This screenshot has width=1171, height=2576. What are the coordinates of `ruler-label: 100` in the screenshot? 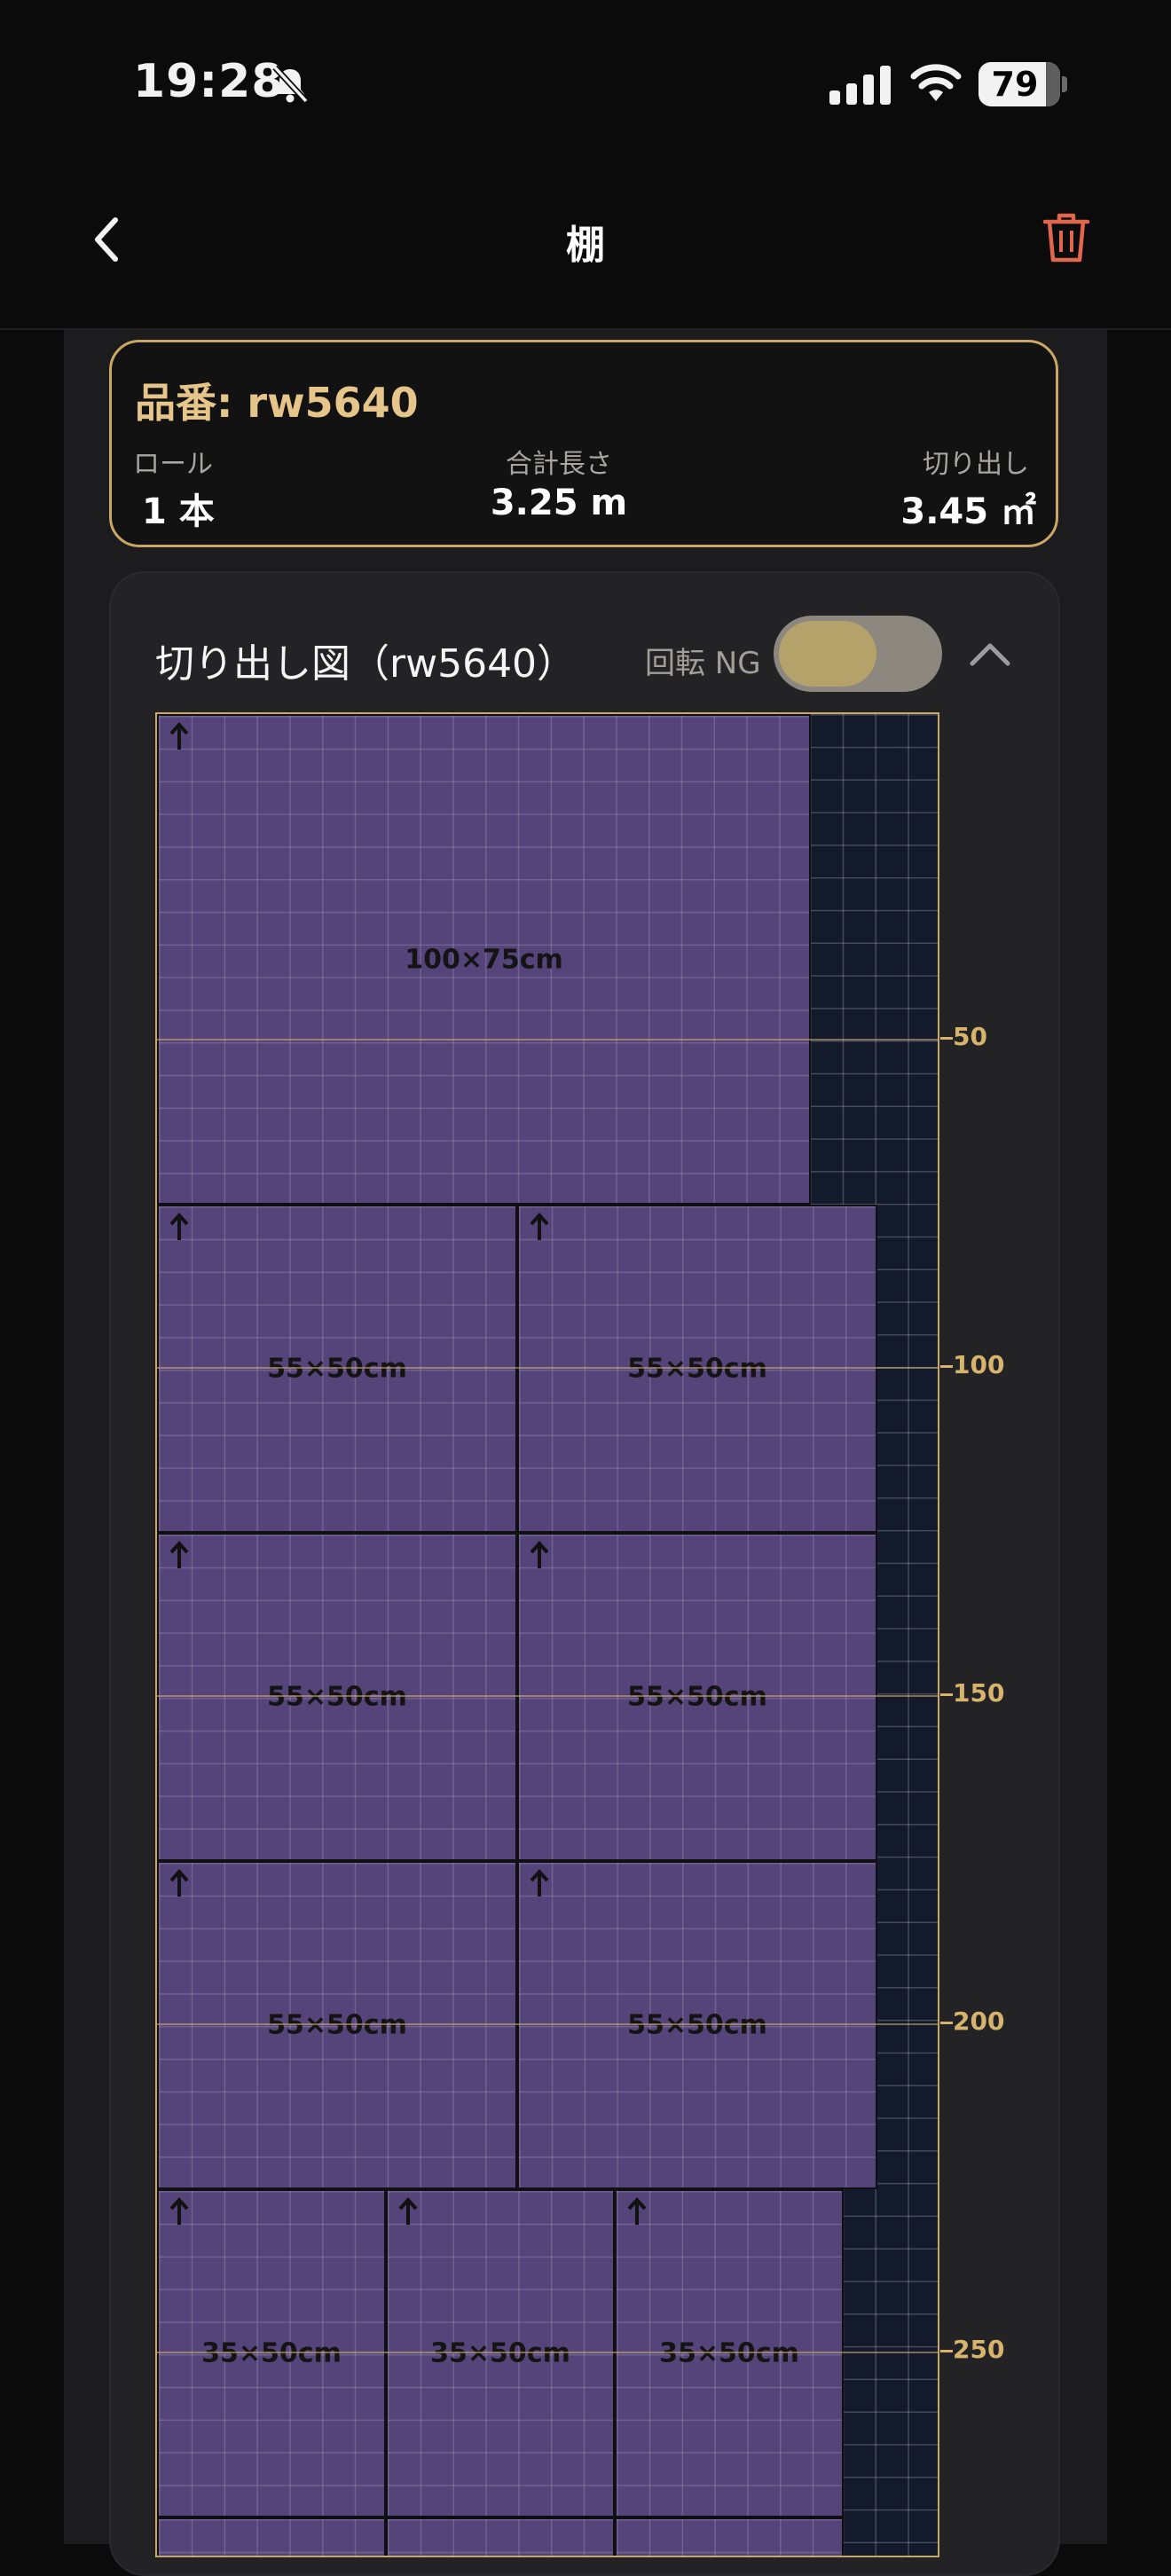 It's located at (979, 1364).